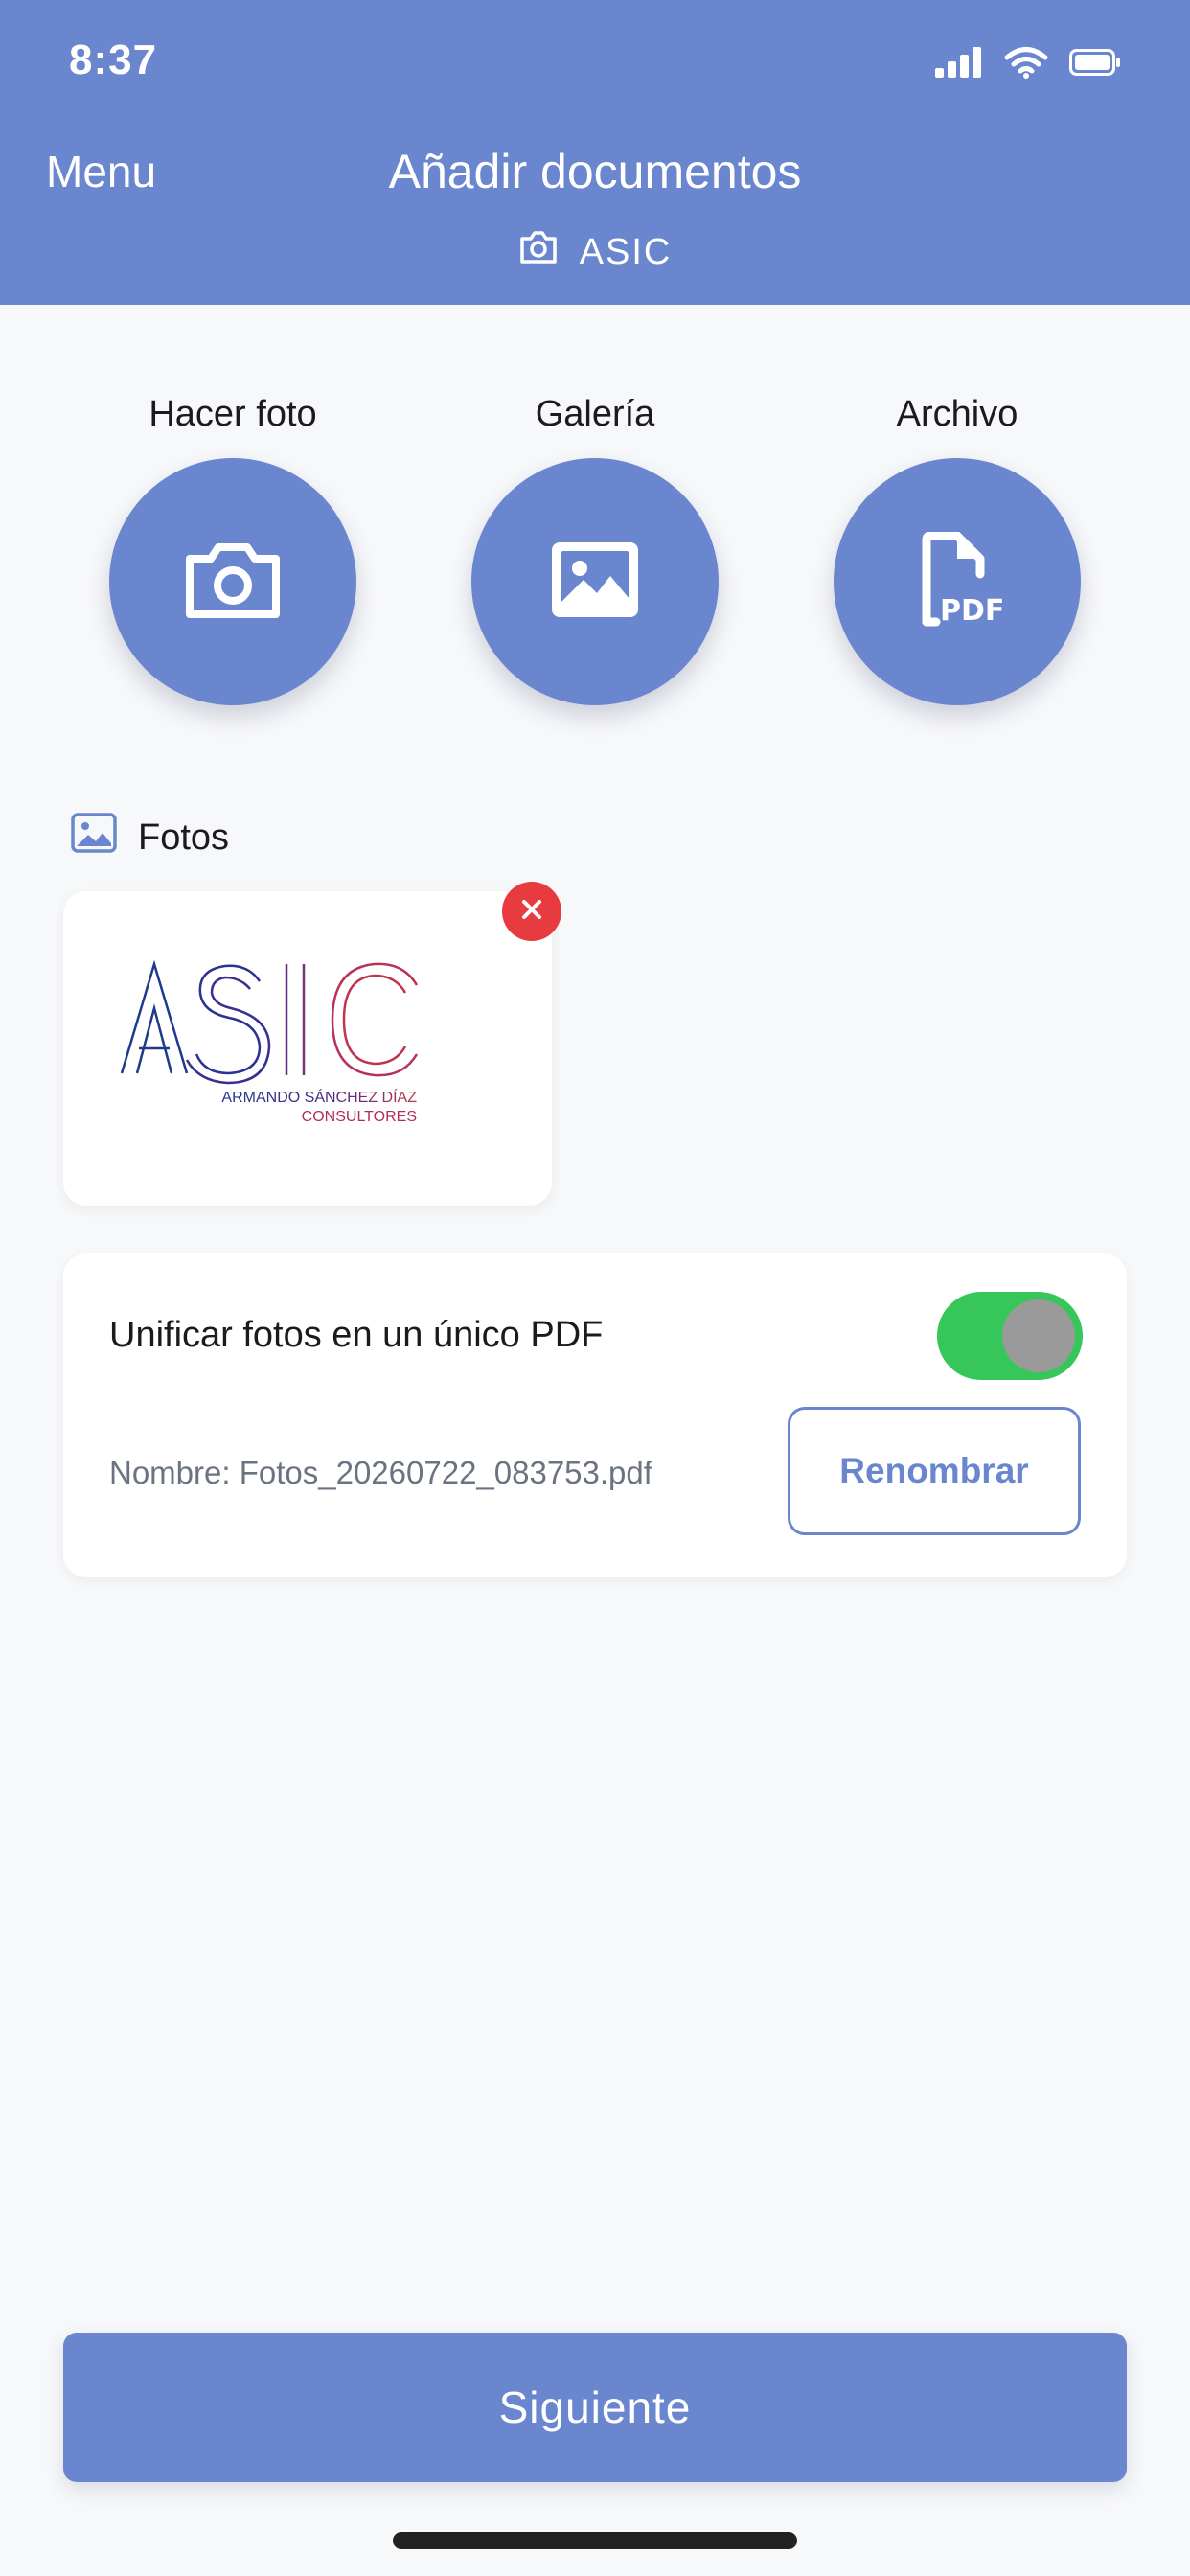 The height and width of the screenshot is (2576, 1190). I want to click on asic-logo: ARMANDO SÁNCHEZ DÍAZ CONSULTORES, so click(308, 1048).